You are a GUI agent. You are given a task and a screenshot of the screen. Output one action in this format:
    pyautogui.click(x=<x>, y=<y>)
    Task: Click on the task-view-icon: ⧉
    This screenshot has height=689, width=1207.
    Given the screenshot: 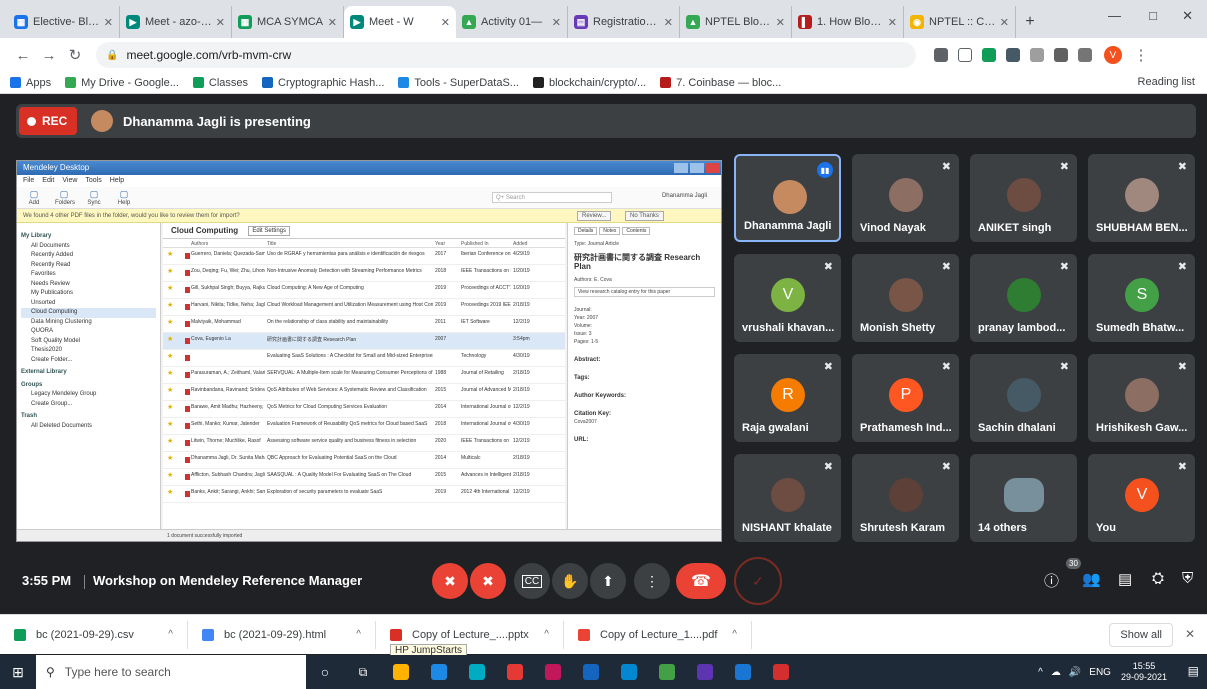 What is the action you would take?
    pyautogui.click(x=363, y=672)
    